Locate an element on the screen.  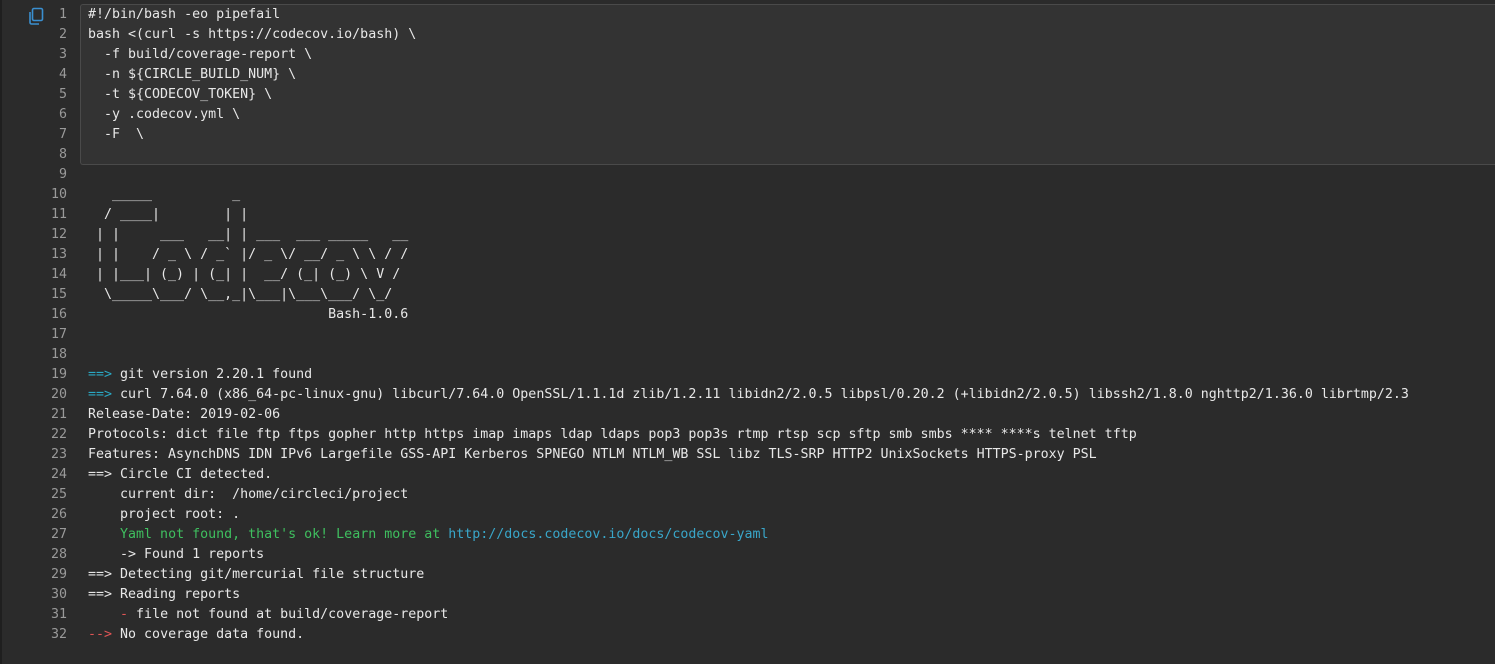
log-line: 26 project root: . is located at coordinates (747, 515).